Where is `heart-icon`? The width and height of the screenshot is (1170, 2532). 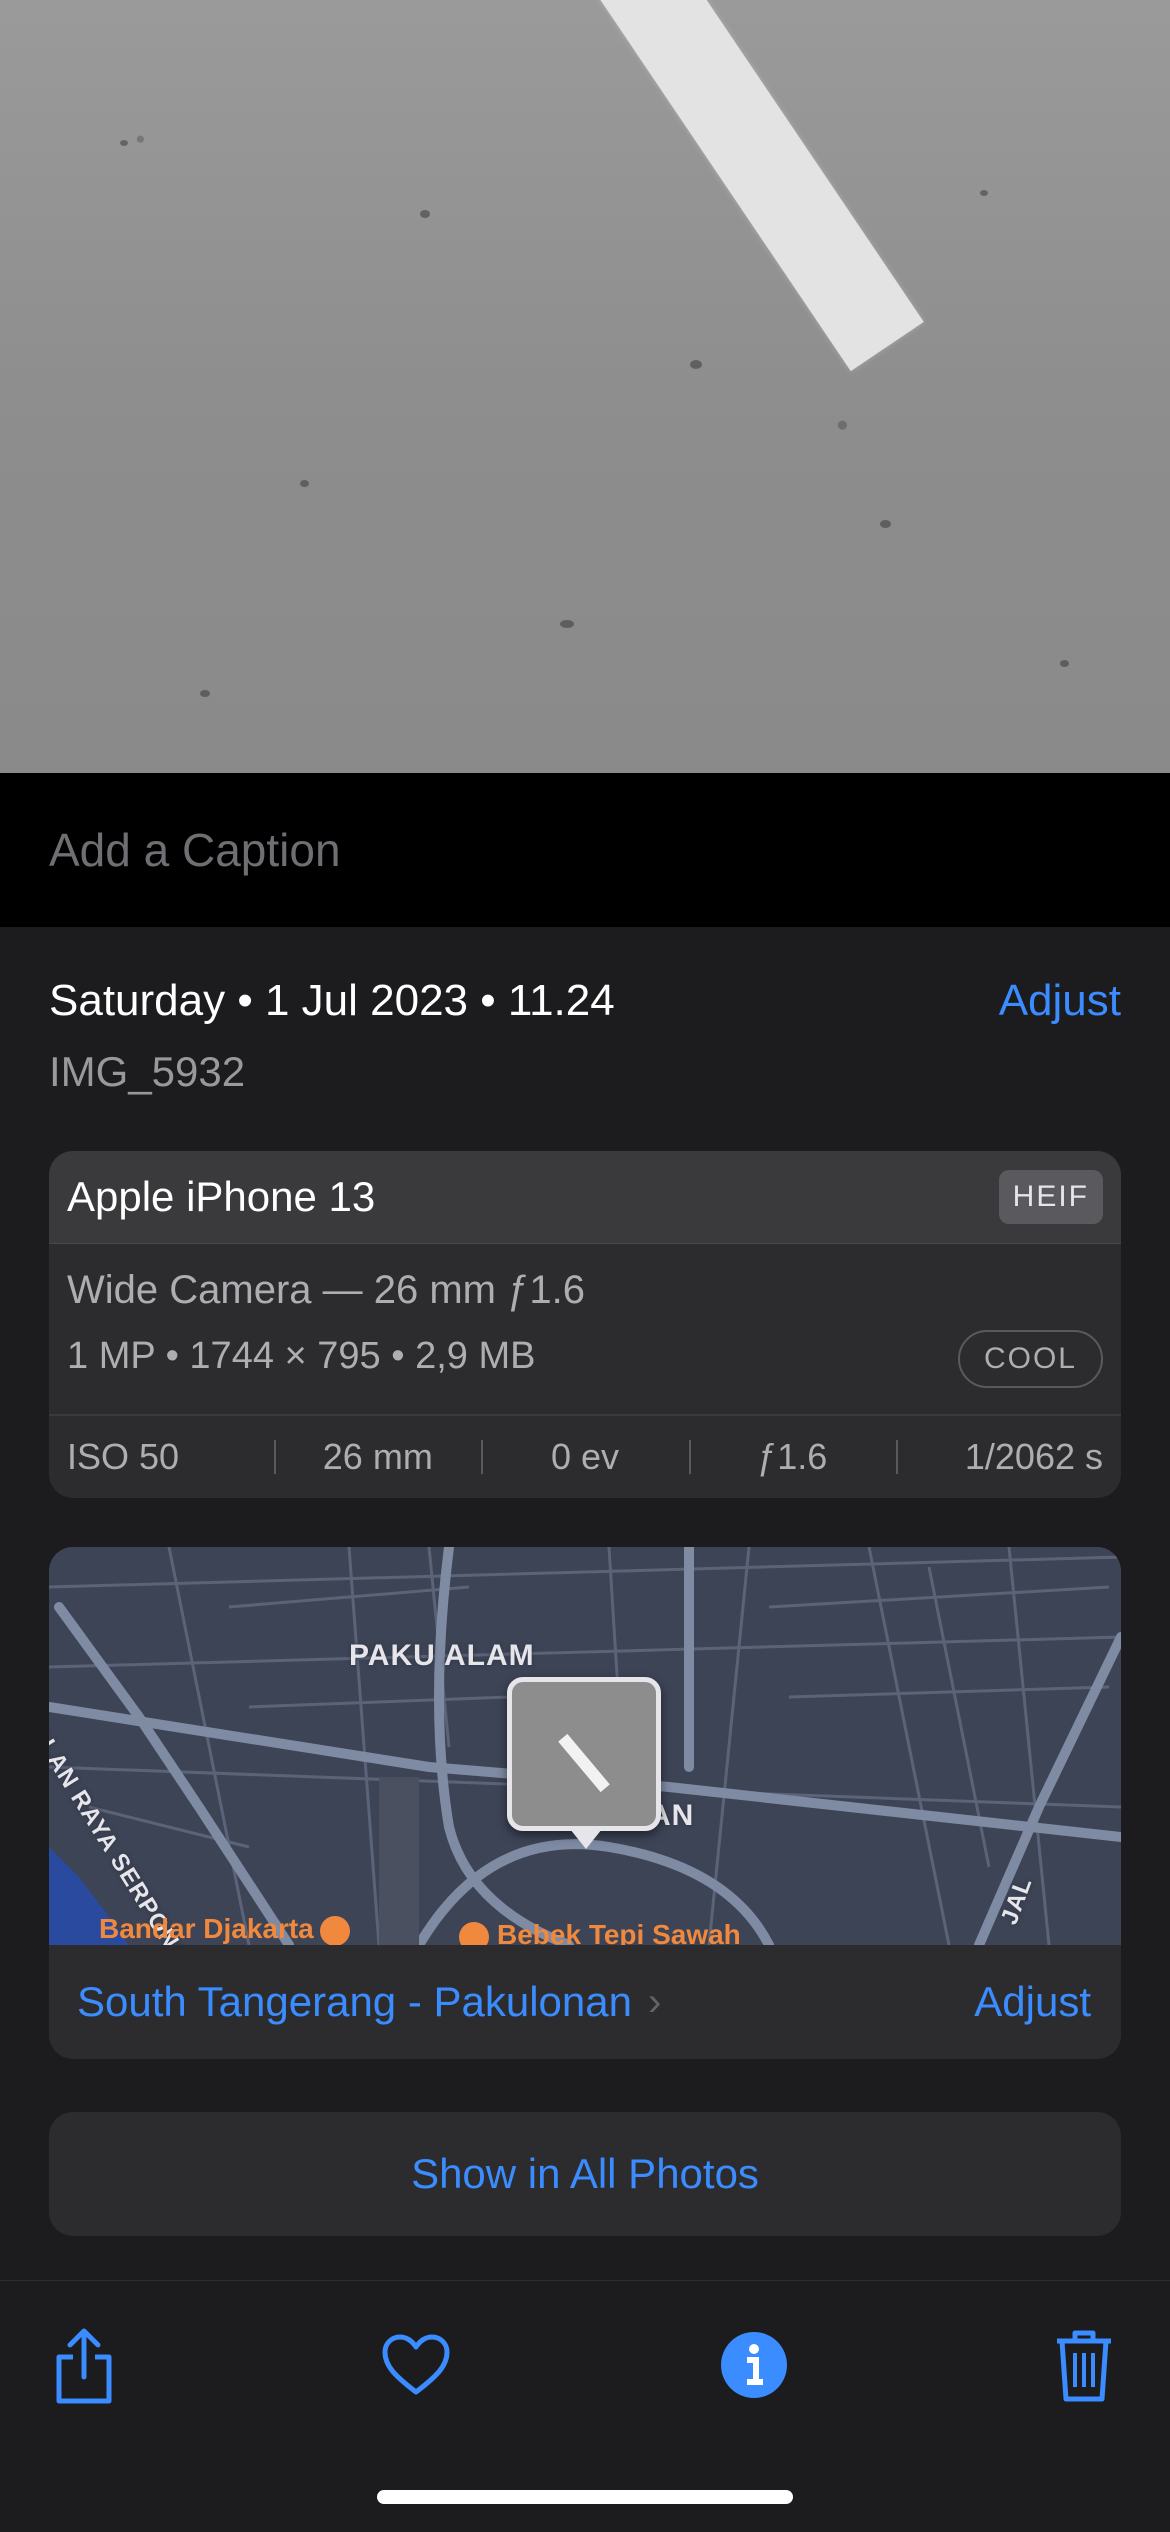
heart-icon is located at coordinates (416, 2364).